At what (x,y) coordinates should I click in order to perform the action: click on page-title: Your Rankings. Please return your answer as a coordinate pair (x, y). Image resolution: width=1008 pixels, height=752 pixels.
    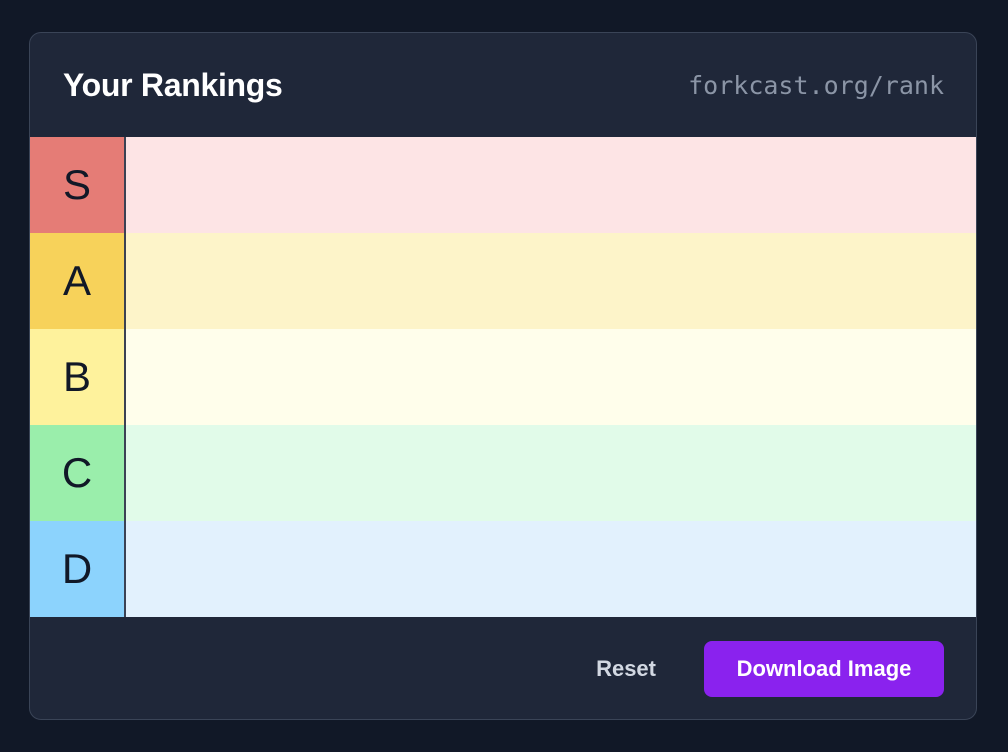
    Looking at the image, I should click on (173, 85).